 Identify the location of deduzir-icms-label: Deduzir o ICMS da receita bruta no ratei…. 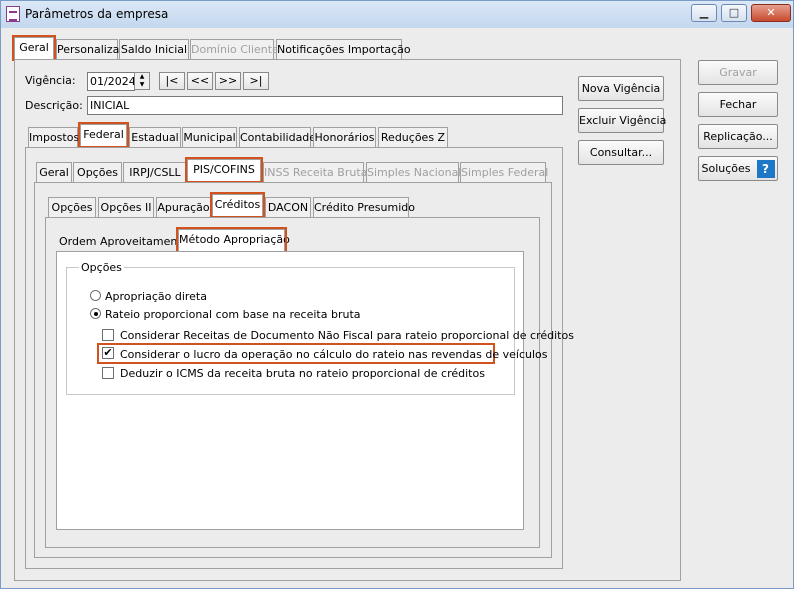
(302, 373).